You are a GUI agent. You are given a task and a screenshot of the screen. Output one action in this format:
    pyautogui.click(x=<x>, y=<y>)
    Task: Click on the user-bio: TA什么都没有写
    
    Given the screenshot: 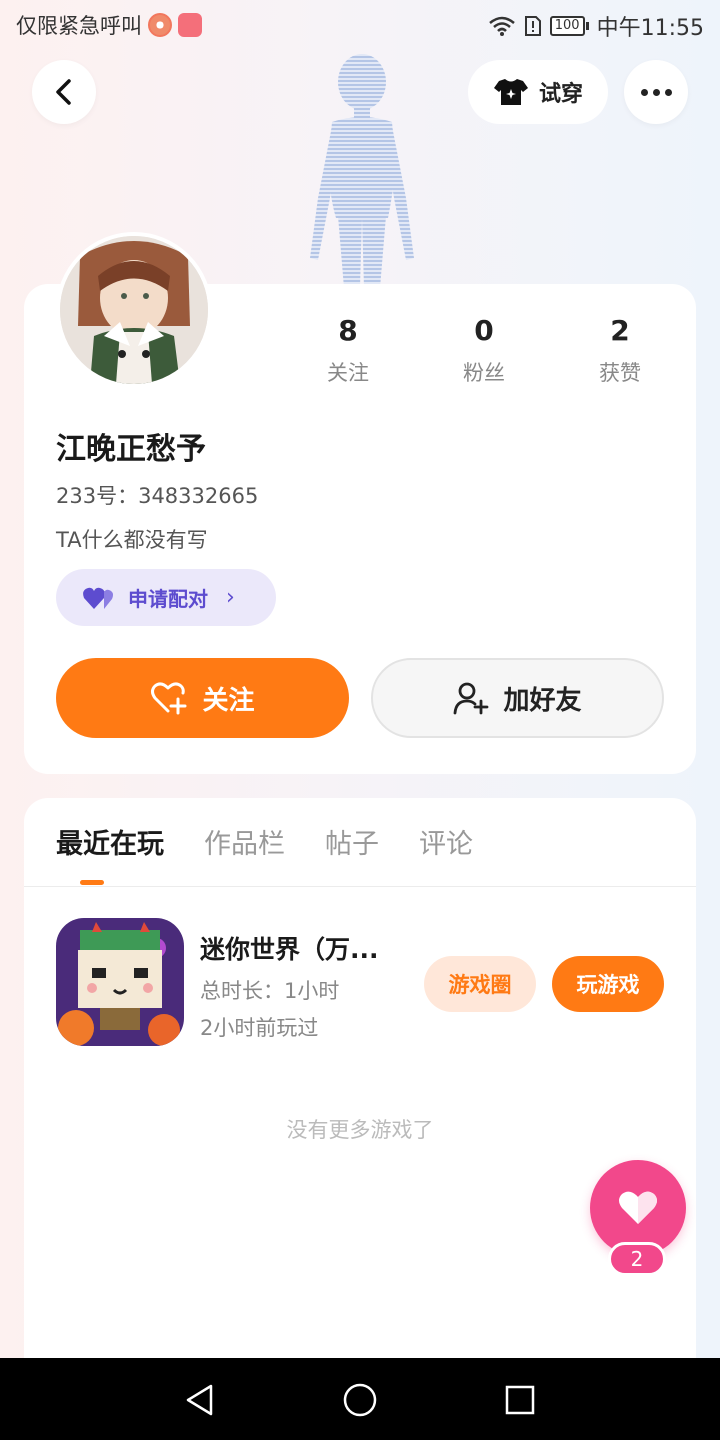 What is the action you would take?
    pyautogui.click(x=132, y=540)
    